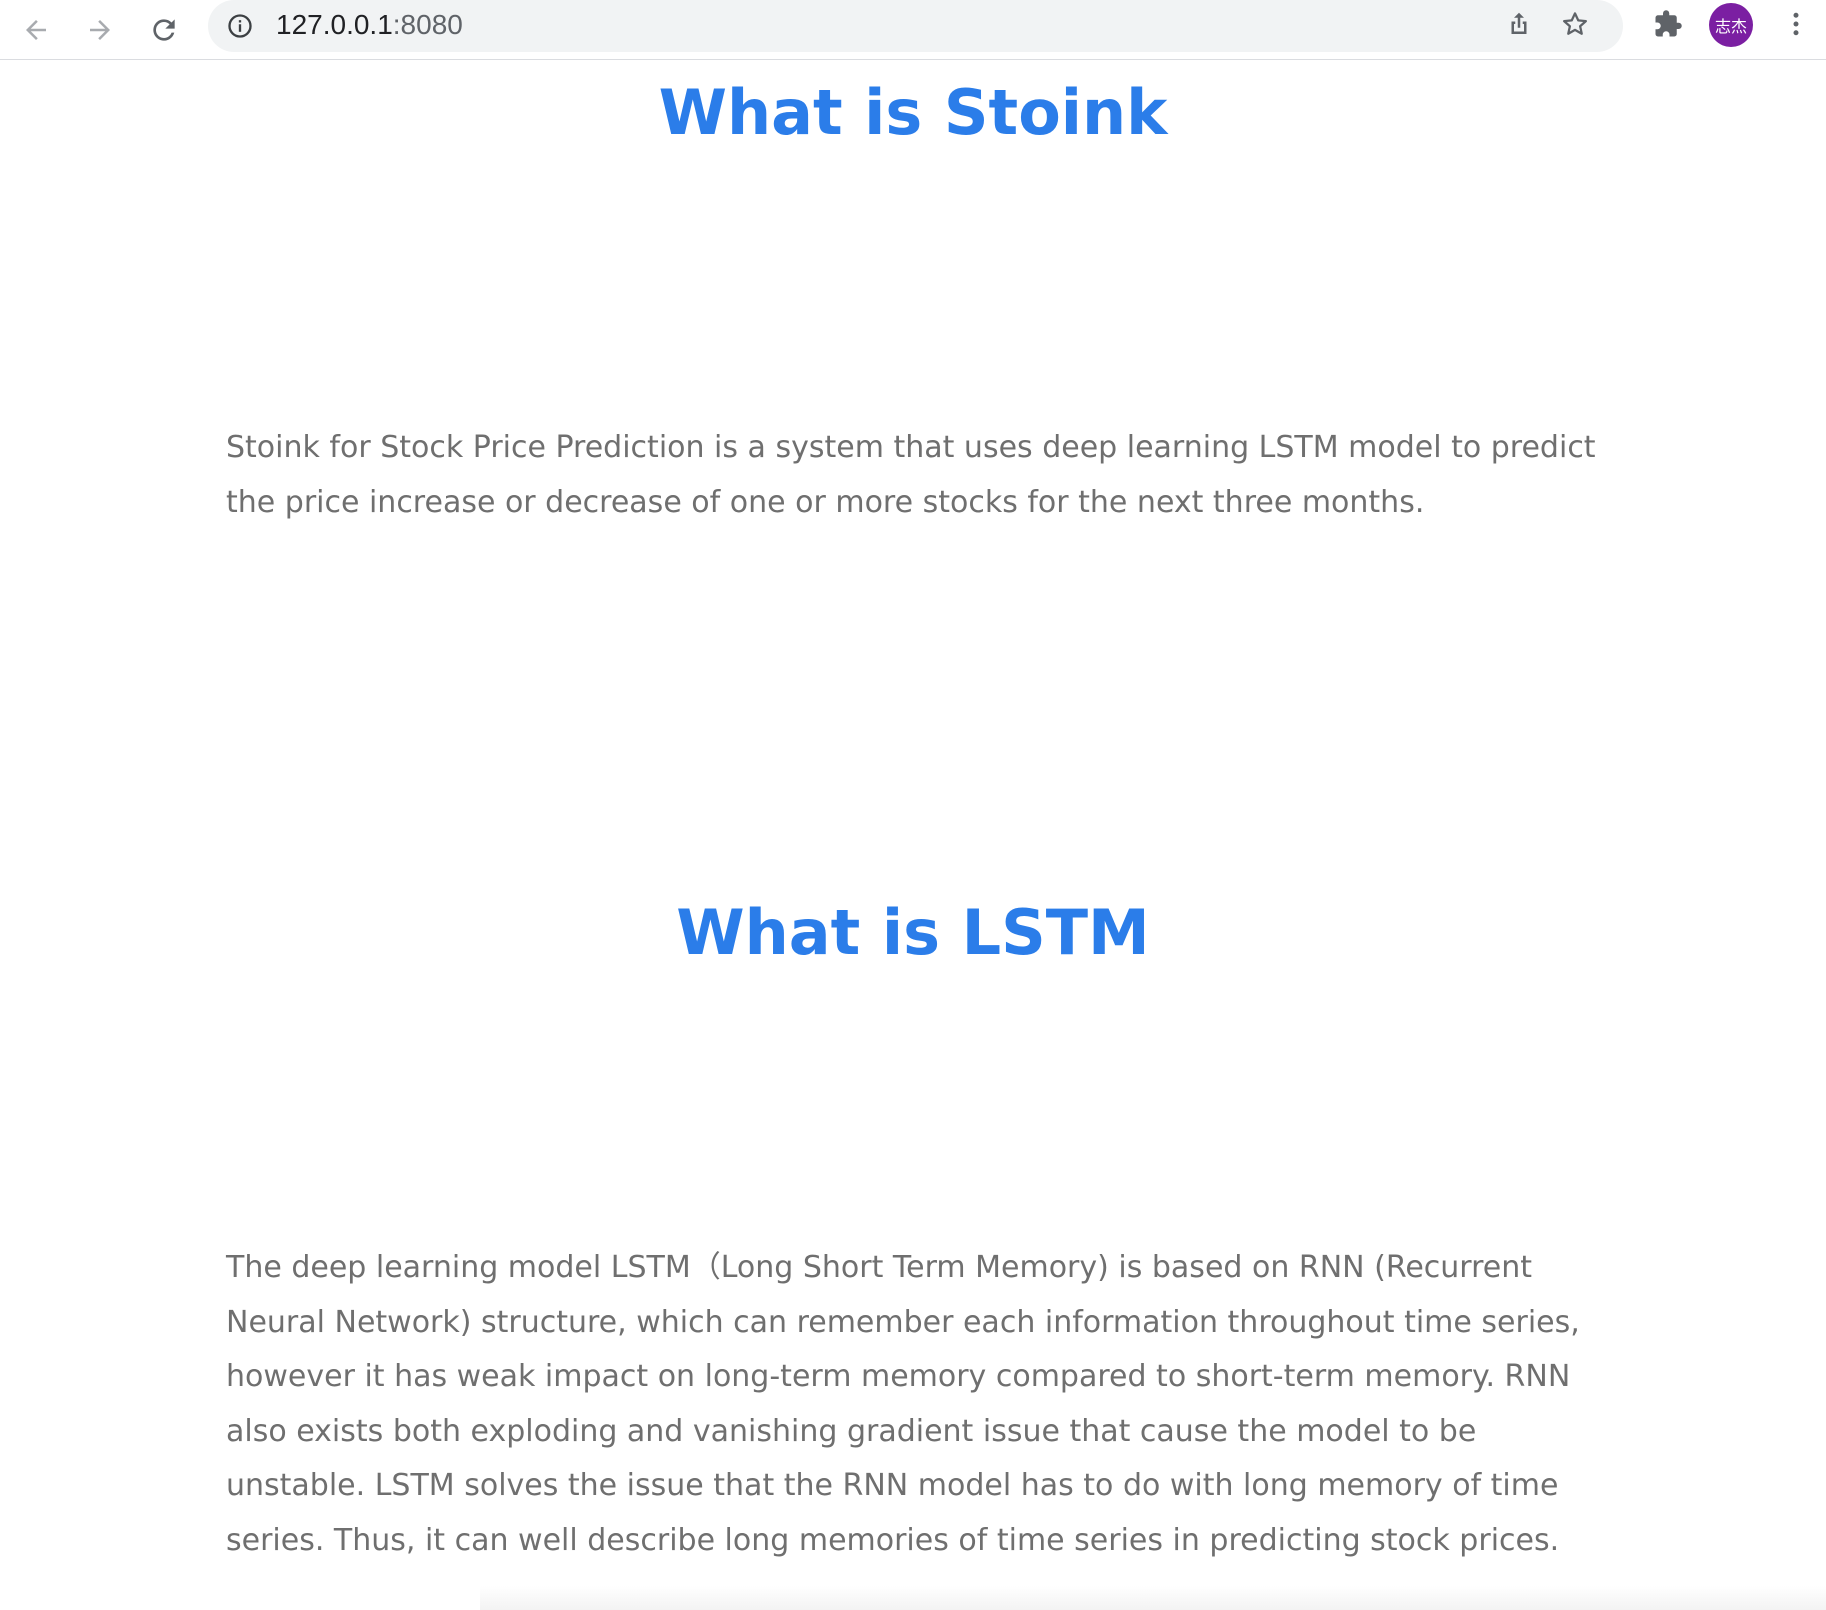  I want to click on browser-toolbar: 127.0.0.1:8080 志杰, so click(913, 30).